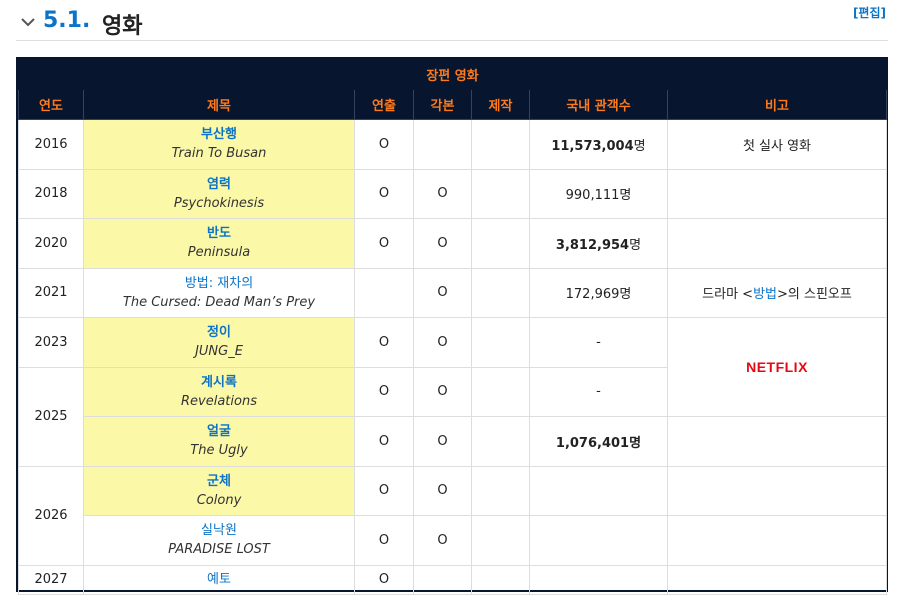  I want to click on film-title-link: 얼굴, so click(219, 431).